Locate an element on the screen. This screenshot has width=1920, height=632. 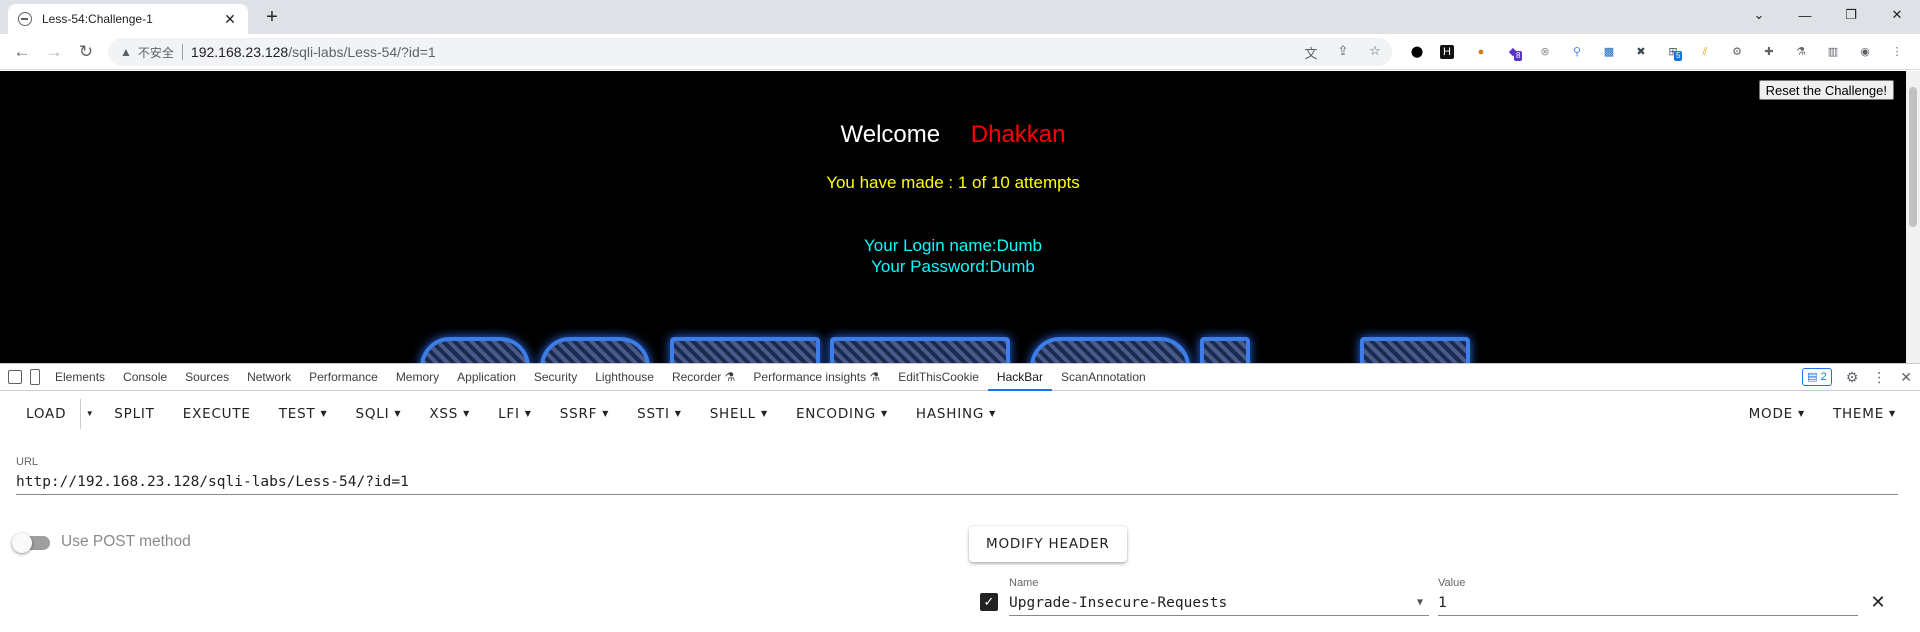
share-icon: ⇪ is located at coordinates (1343, 52).